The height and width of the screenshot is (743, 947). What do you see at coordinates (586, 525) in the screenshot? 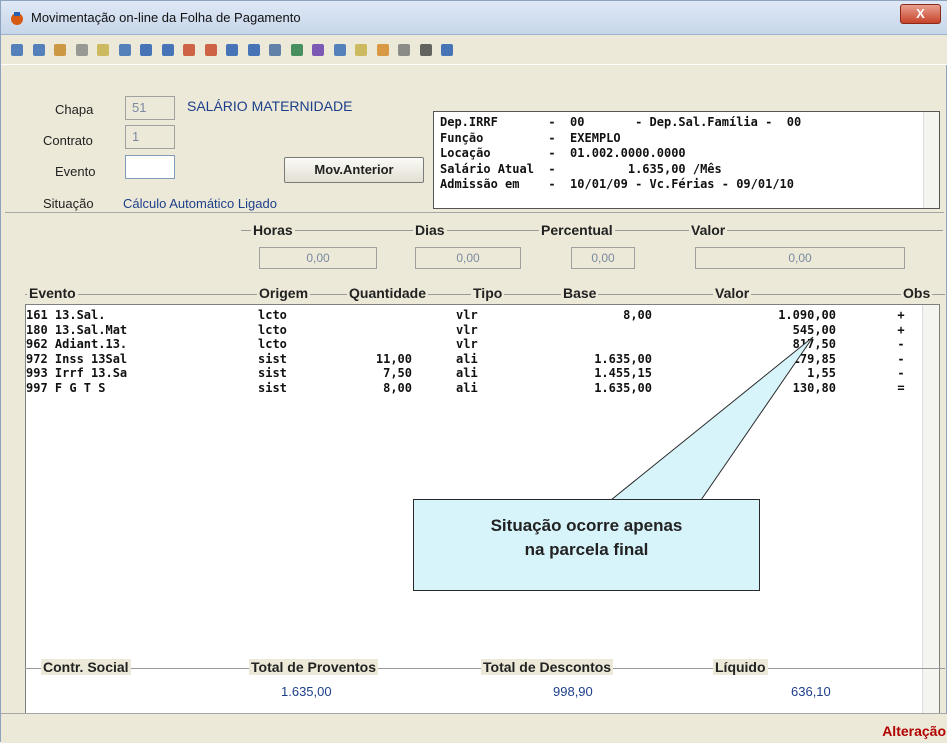
I see `callout-line-1: Situação ocorre apenas` at bounding box center [586, 525].